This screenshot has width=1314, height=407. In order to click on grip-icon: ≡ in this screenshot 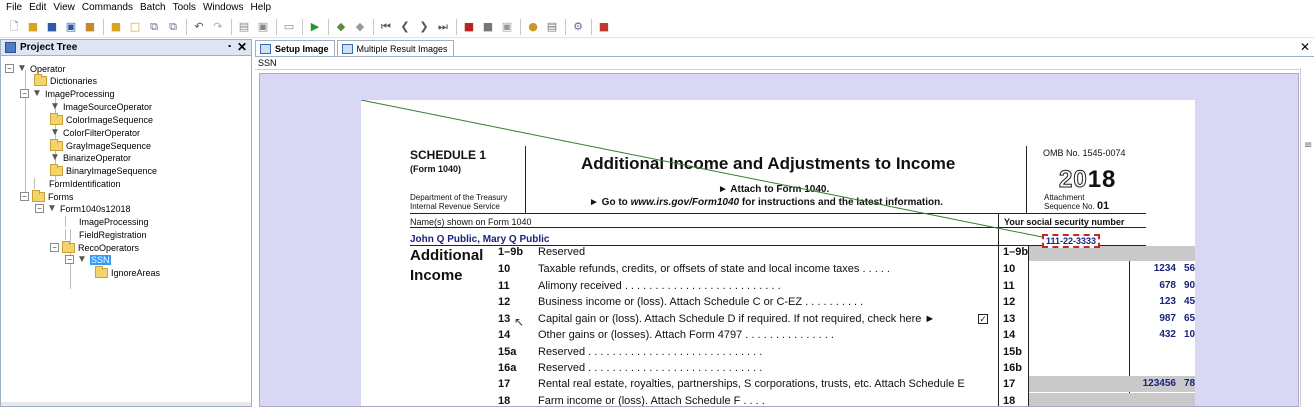, I will do `click(1308, 145)`.